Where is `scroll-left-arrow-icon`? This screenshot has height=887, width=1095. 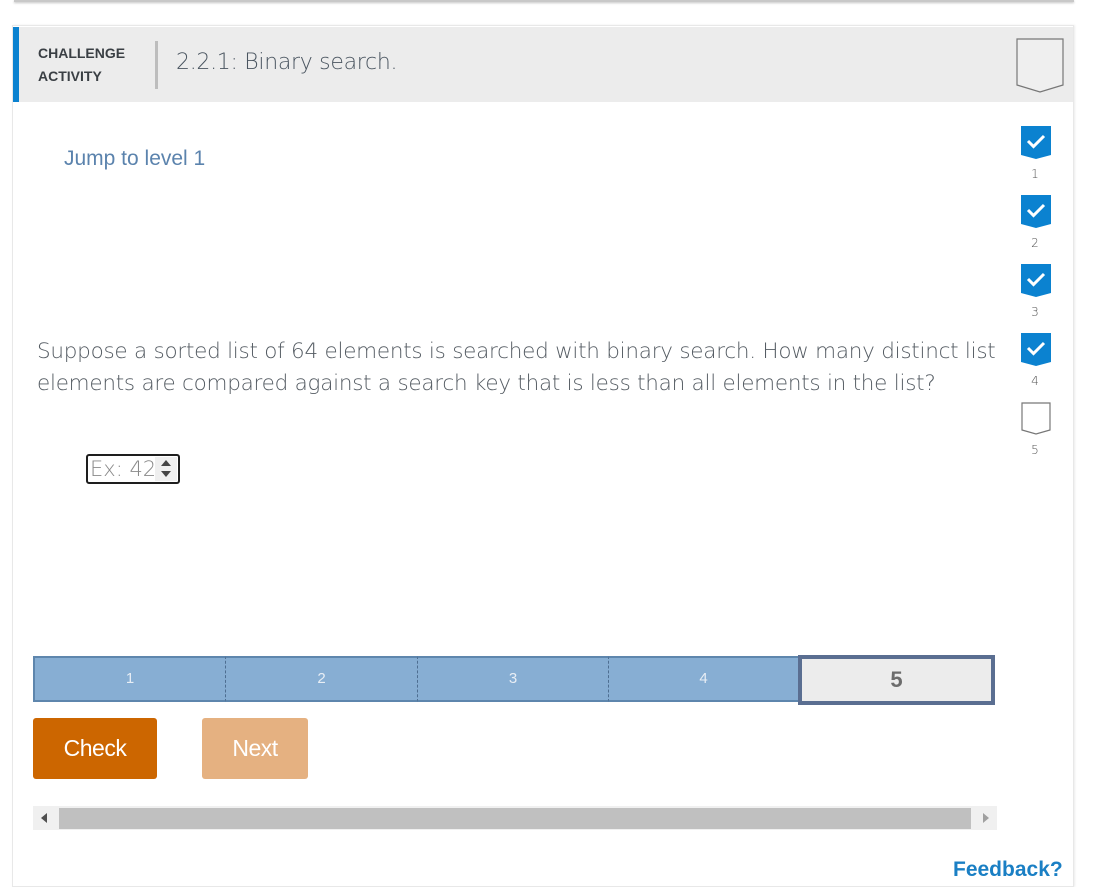
scroll-left-arrow-icon is located at coordinates (44, 818).